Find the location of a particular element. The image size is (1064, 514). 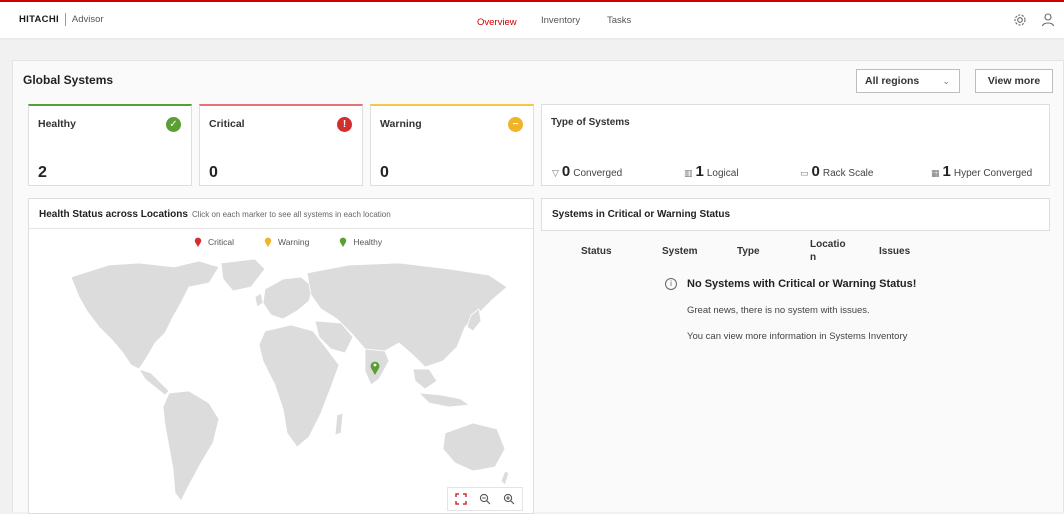

types-title: Type of Systems is located at coordinates (590, 122).